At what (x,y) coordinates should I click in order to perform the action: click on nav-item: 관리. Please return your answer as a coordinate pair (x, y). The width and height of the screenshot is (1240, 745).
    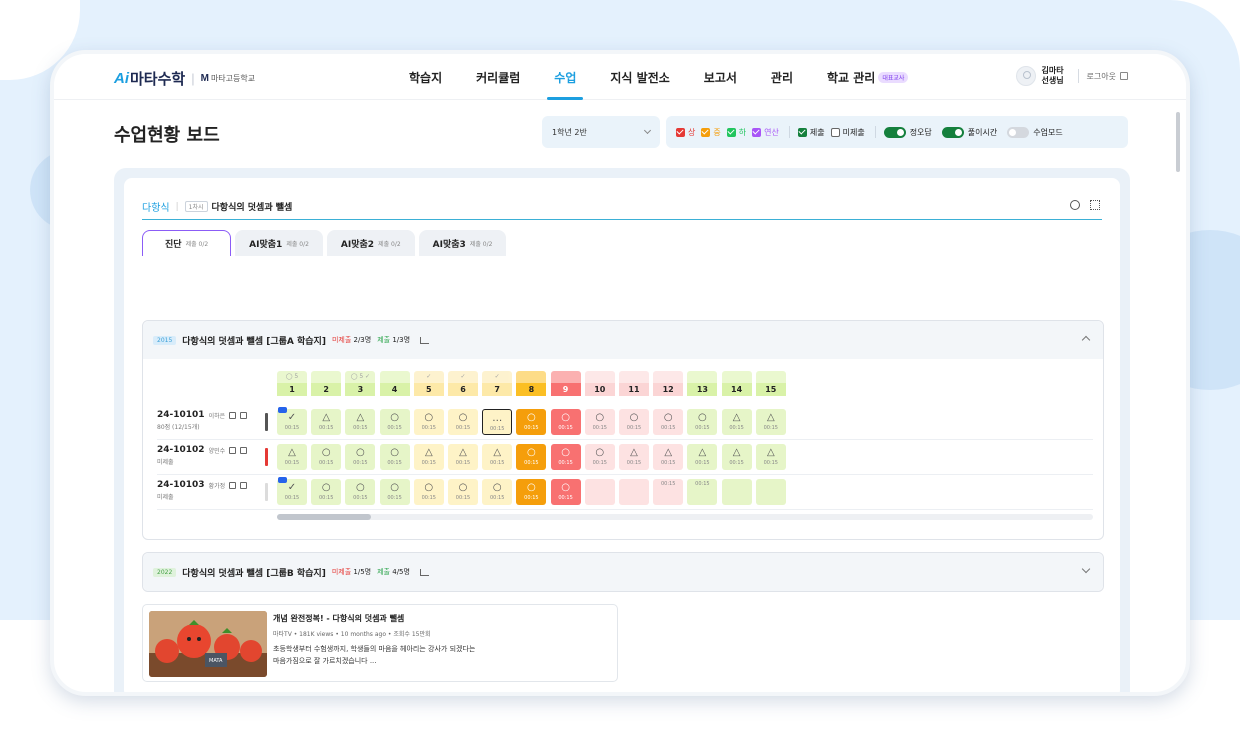
    Looking at the image, I should click on (782, 77).